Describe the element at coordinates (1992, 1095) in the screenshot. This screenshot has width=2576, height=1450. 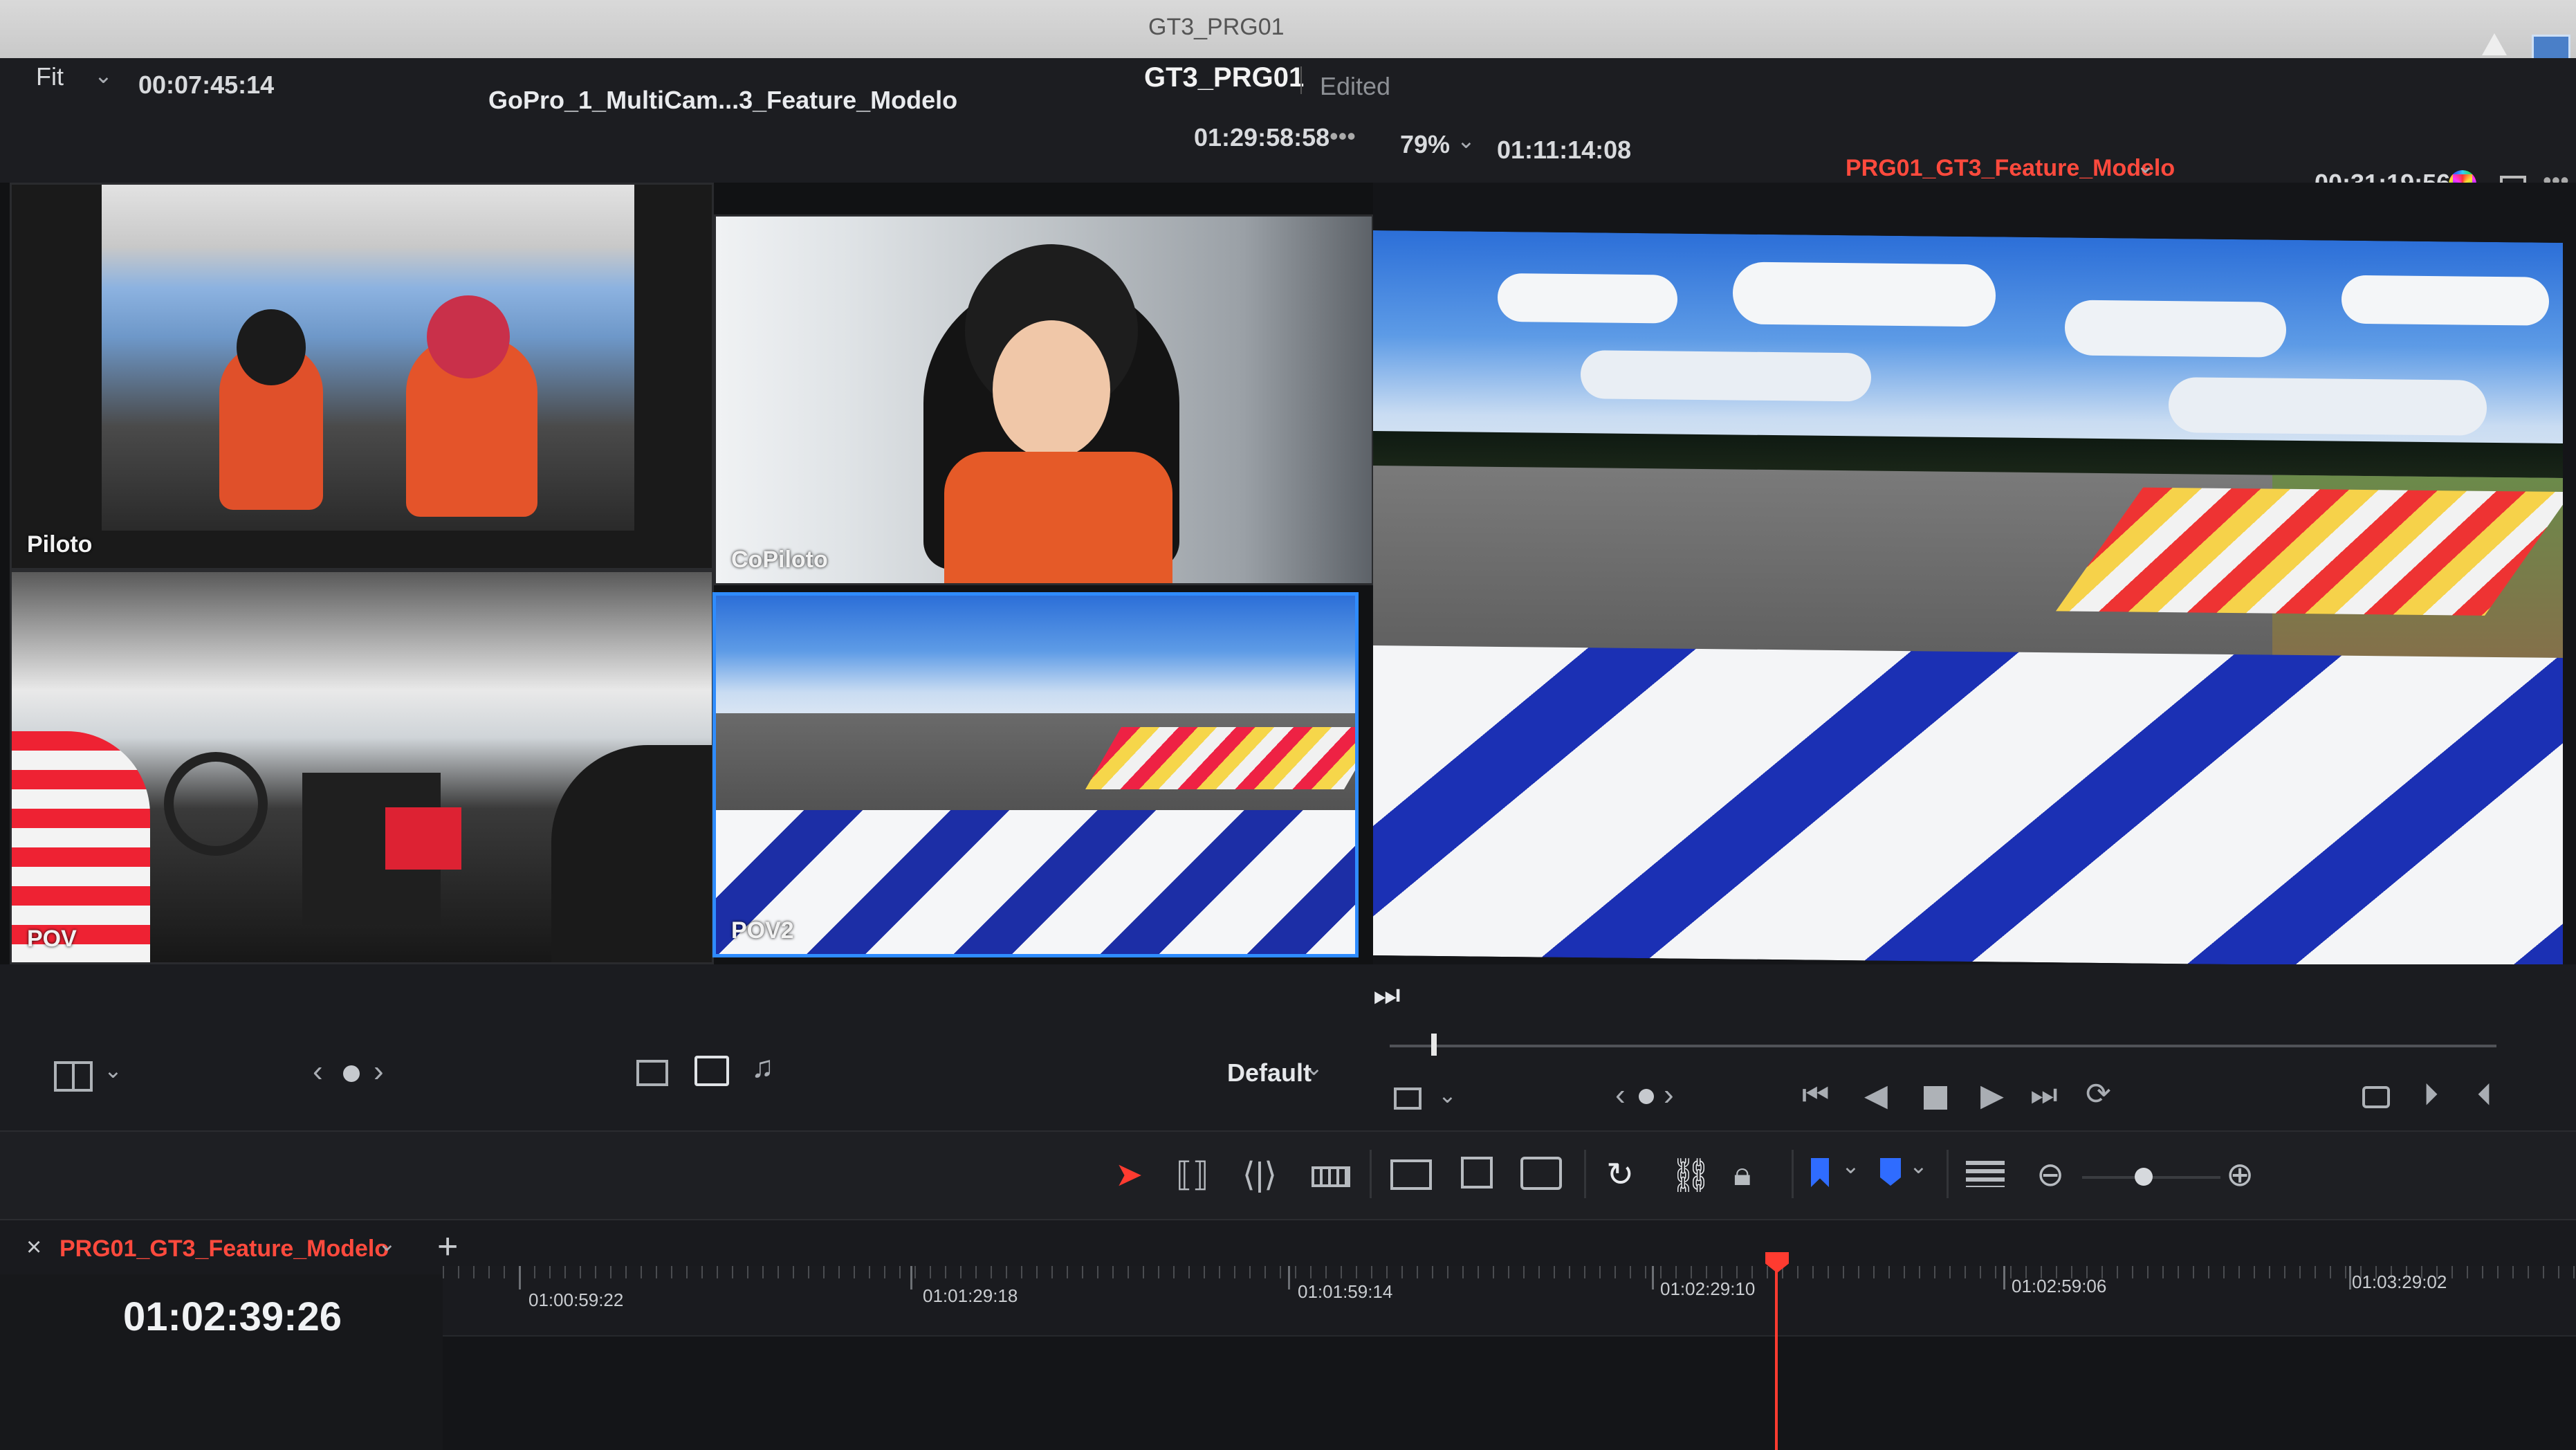
I see `play-icon: ▶` at that location.